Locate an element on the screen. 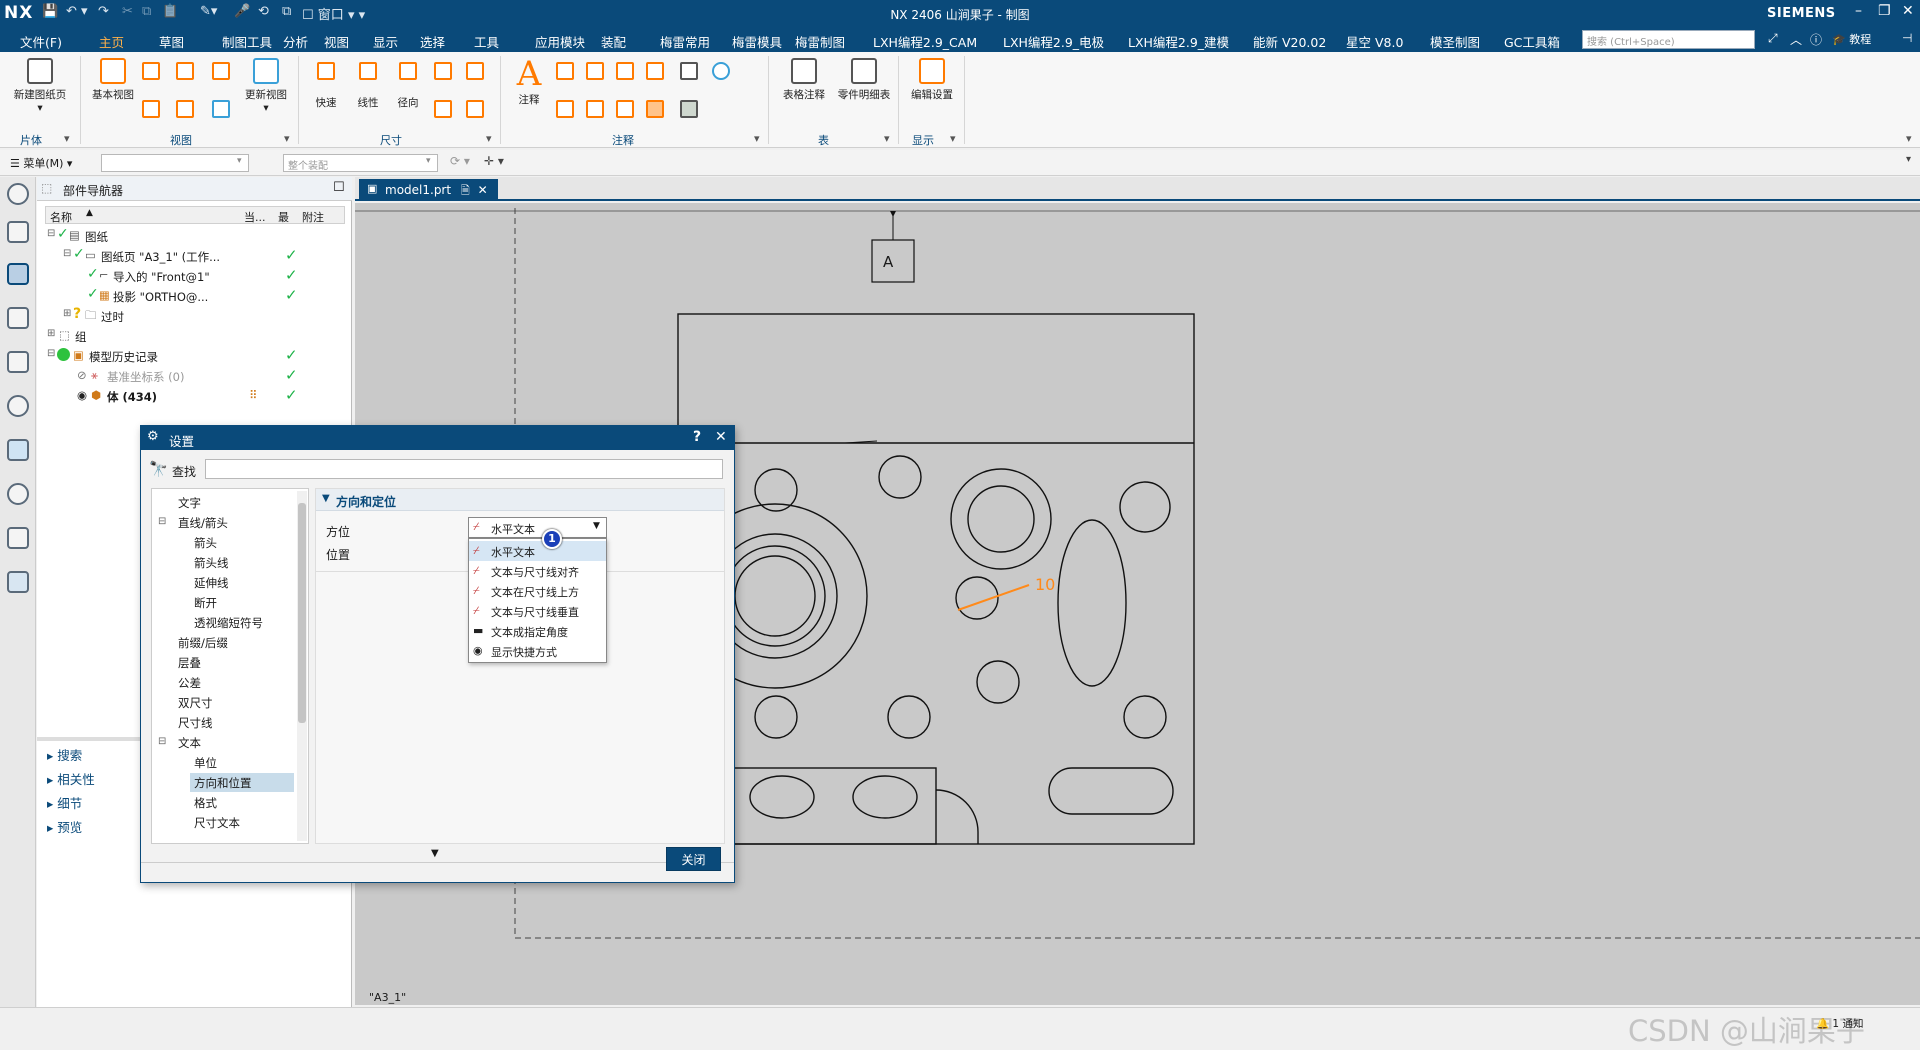 The width and height of the screenshot is (1920, 1050). settings-tree-item: 文字 is located at coordinates (234, 502).